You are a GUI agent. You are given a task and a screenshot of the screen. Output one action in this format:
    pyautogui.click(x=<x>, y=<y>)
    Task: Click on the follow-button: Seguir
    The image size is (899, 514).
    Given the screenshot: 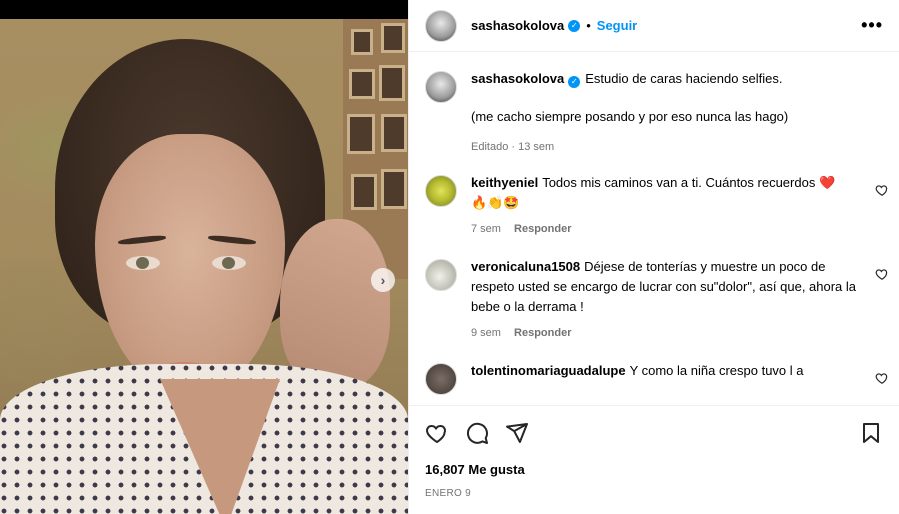 What is the action you would take?
    pyautogui.click(x=617, y=25)
    